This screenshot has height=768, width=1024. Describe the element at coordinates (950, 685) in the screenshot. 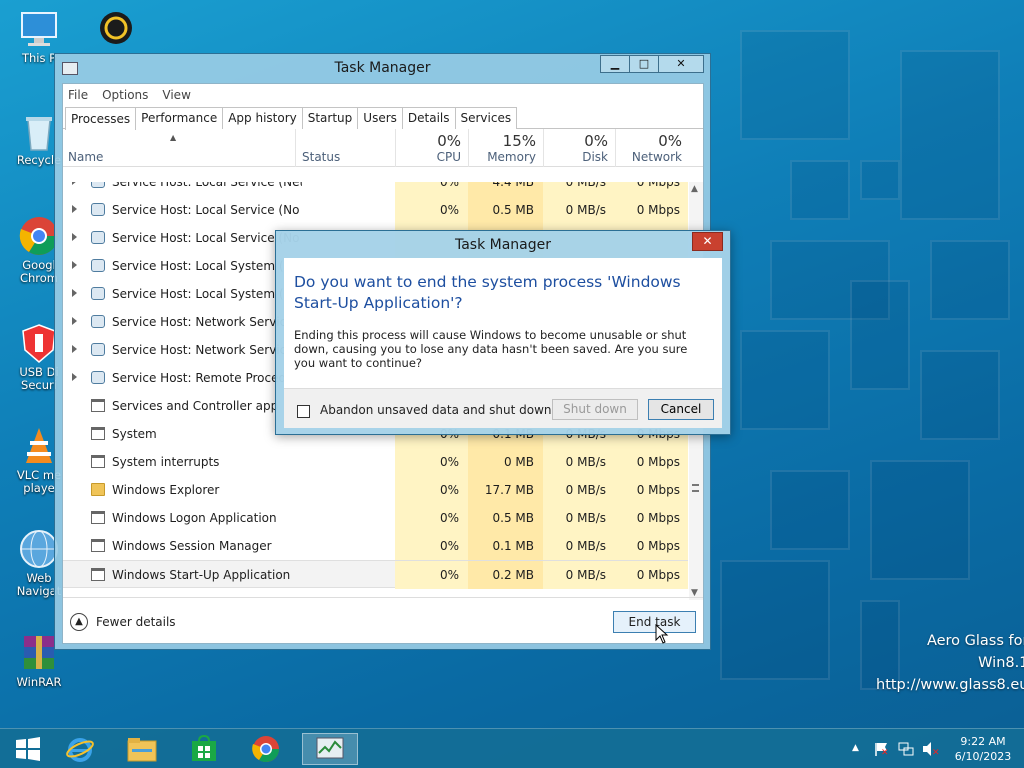

I see `watermark-line-2: http://www.glass8.eu` at that location.